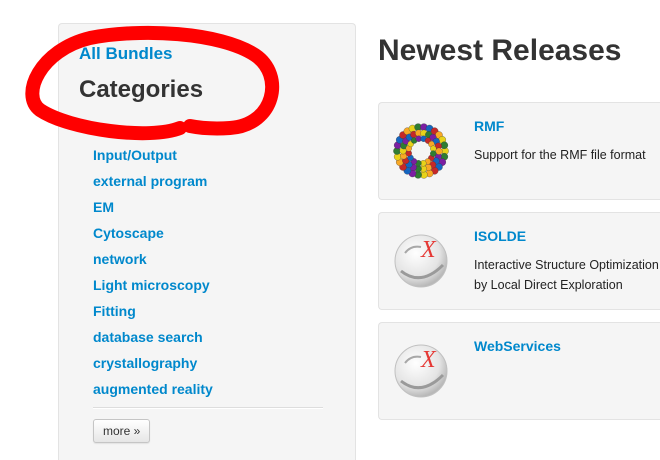 This screenshot has width=660, height=460. Describe the element at coordinates (150, 181) in the screenshot. I see `category-link-external-program: external program` at that location.